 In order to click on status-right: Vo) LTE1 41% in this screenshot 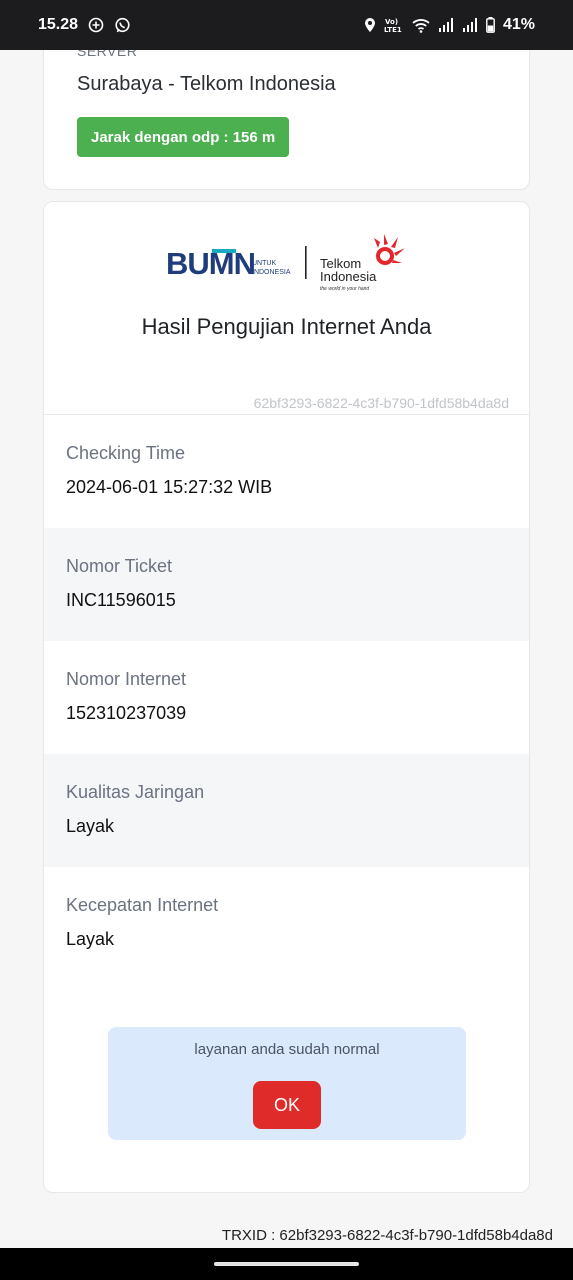, I will do `click(449, 25)`.